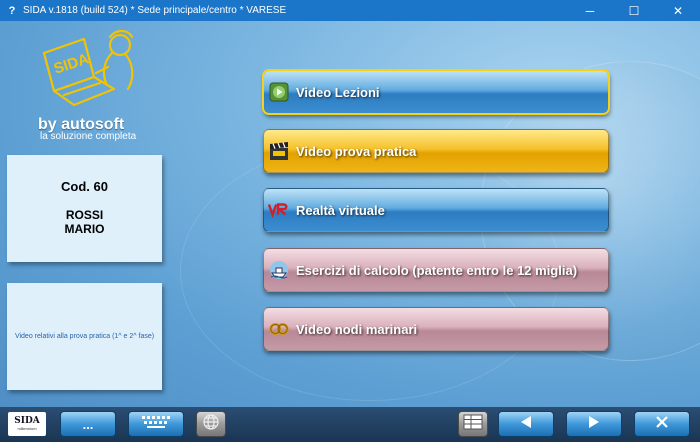  Describe the element at coordinates (340, 210) in the screenshot. I see `menu-label: Realtà virtuale` at that location.